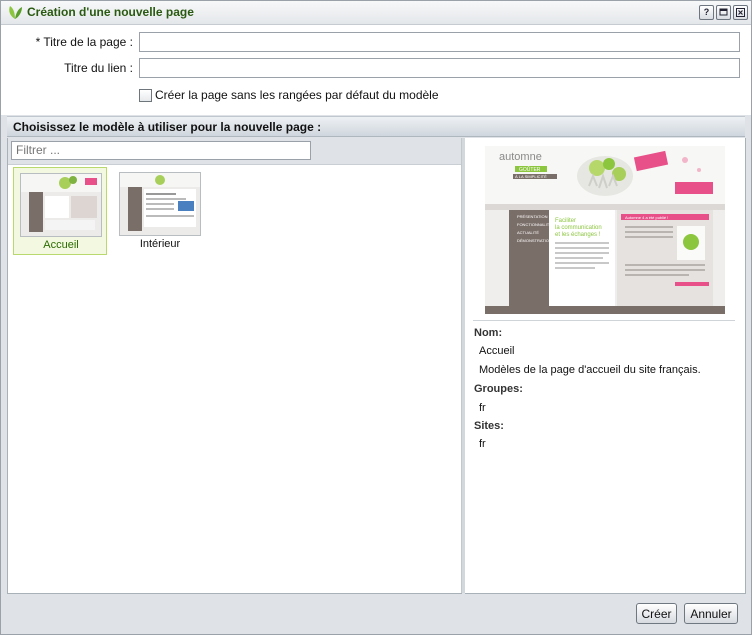 The height and width of the screenshot is (635, 752). I want to click on groups-label: Groupes:, so click(498, 389).